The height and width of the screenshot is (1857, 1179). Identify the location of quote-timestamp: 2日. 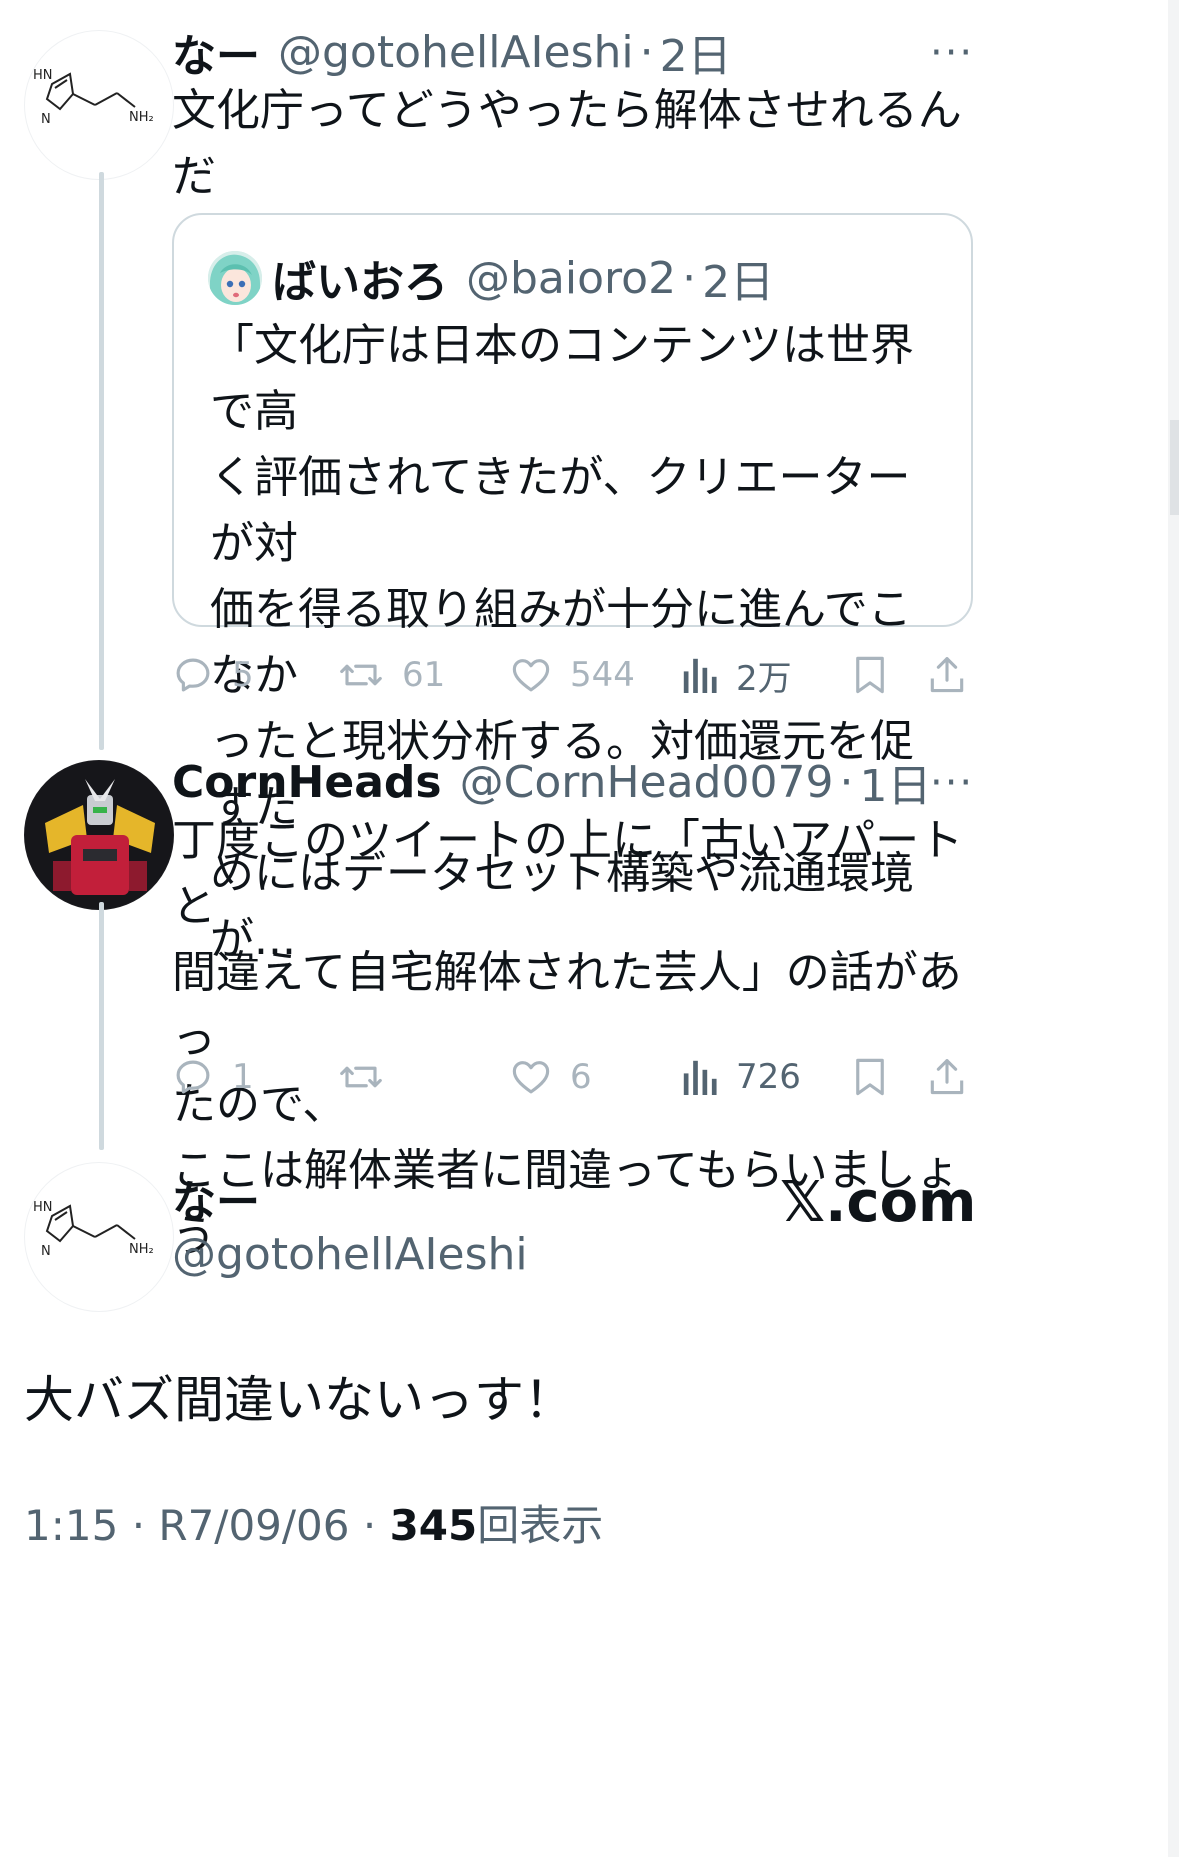
(738, 282).